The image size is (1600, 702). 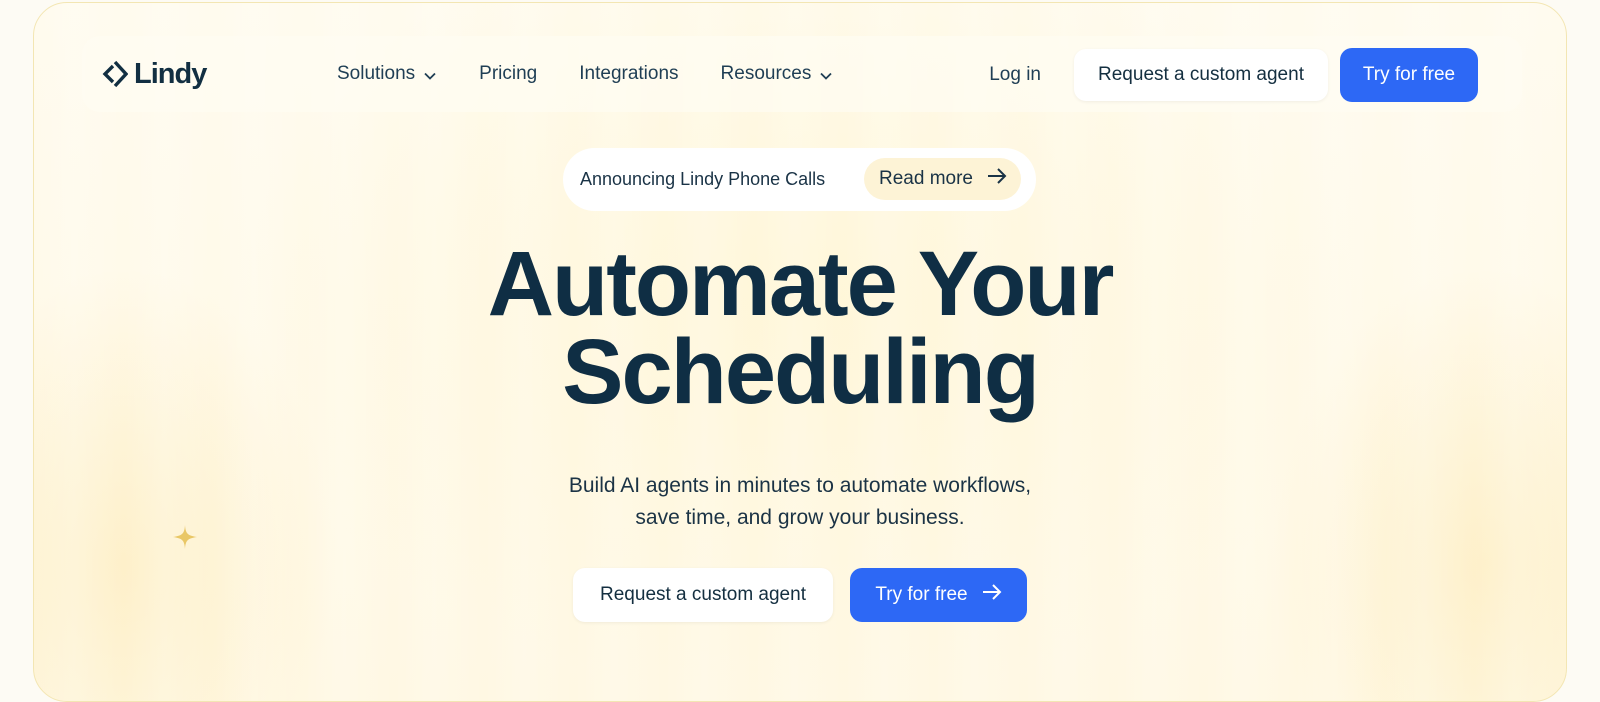 I want to click on announcement-pill: Announcing Lindy Phone Calls Read more, so click(x=799, y=179).